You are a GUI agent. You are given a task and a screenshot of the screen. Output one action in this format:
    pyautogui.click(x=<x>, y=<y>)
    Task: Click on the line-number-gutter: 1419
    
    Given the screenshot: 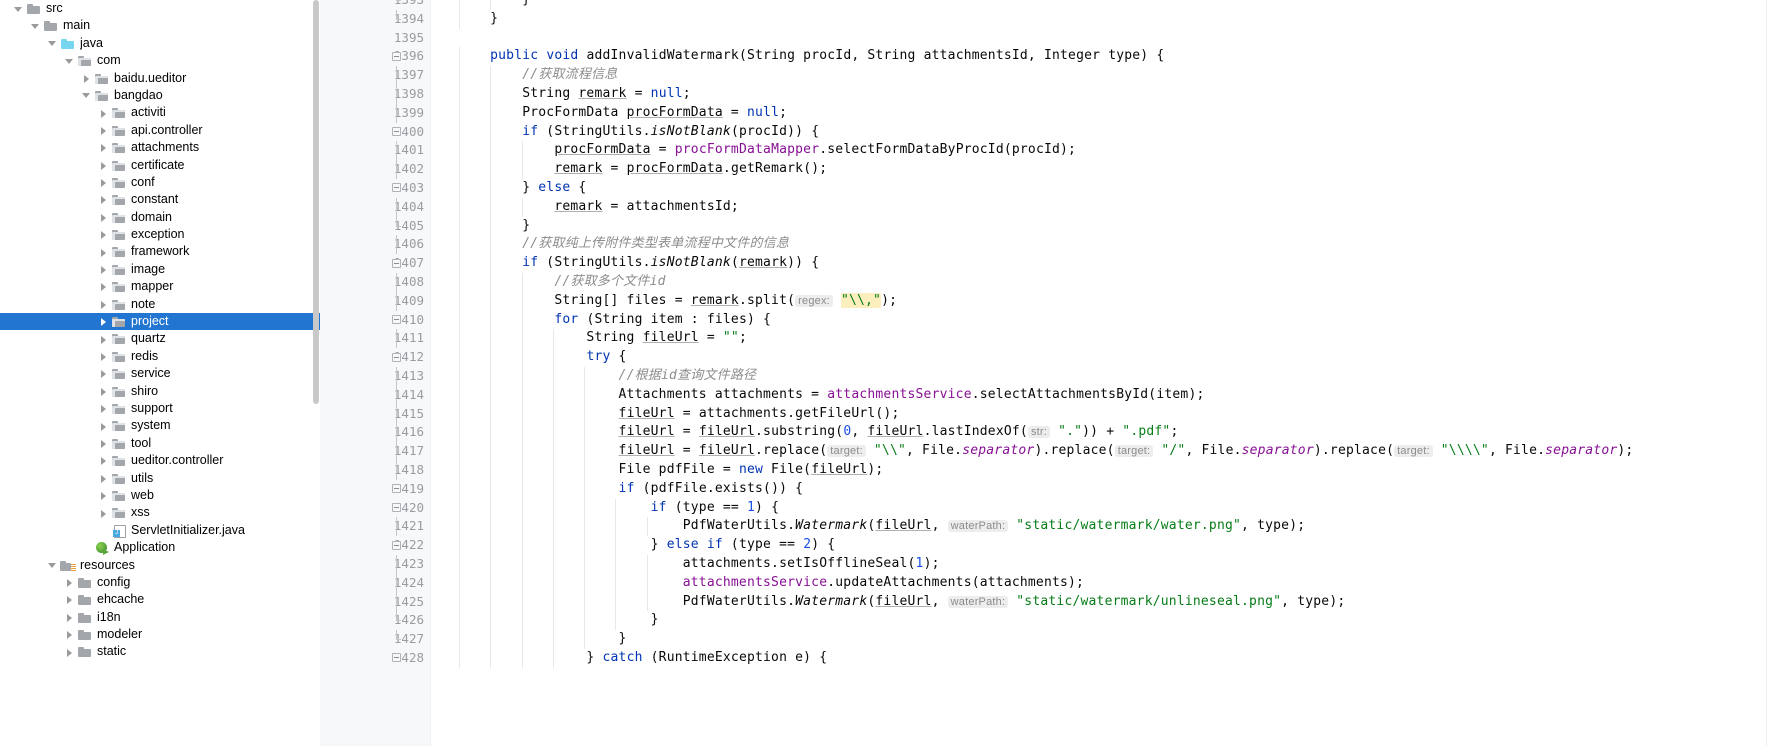 What is the action you would take?
    pyautogui.click(x=375, y=489)
    